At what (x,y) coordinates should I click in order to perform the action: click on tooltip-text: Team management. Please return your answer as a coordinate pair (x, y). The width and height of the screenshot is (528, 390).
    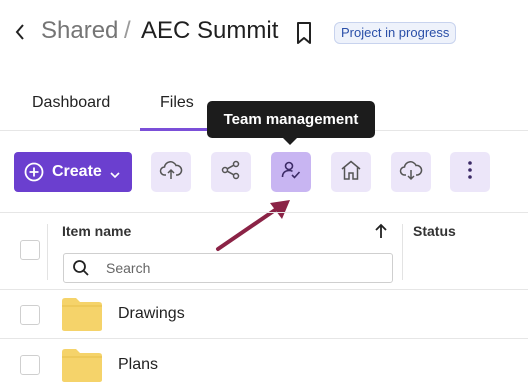
    Looking at the image, I should click on (291, 119).